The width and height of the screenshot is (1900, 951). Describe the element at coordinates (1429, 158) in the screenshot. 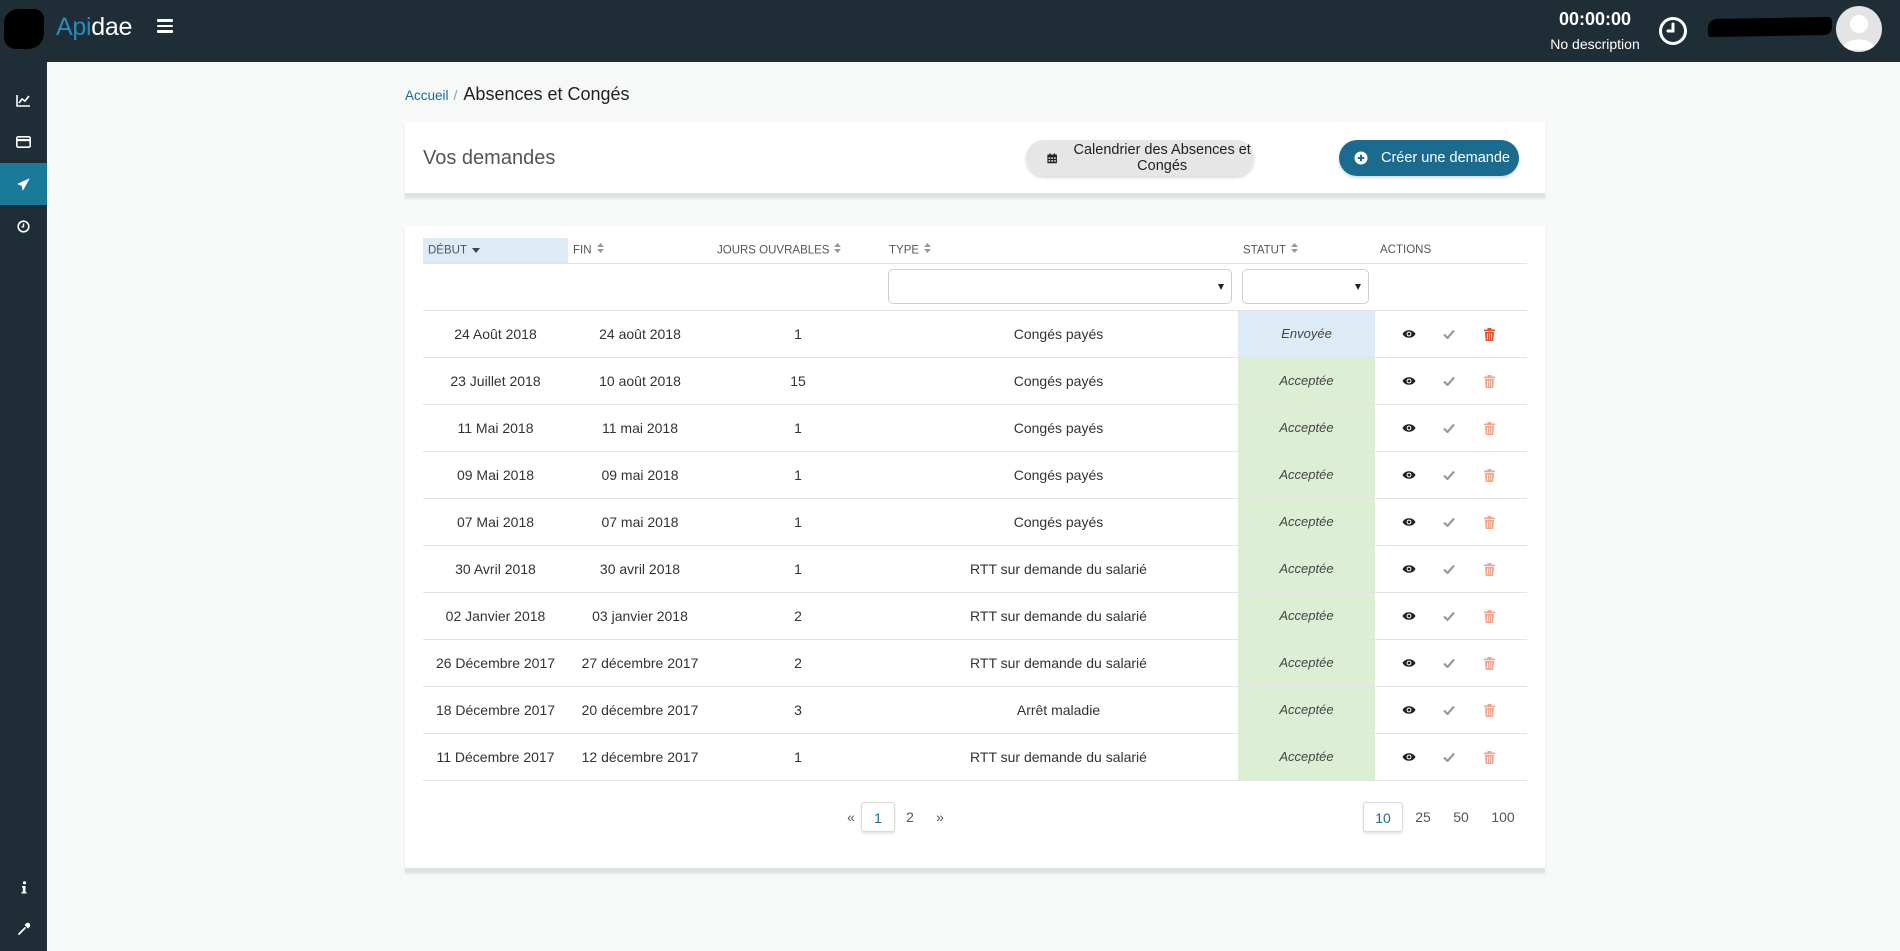

I see `create-request-button: Créer une demande` at that location.